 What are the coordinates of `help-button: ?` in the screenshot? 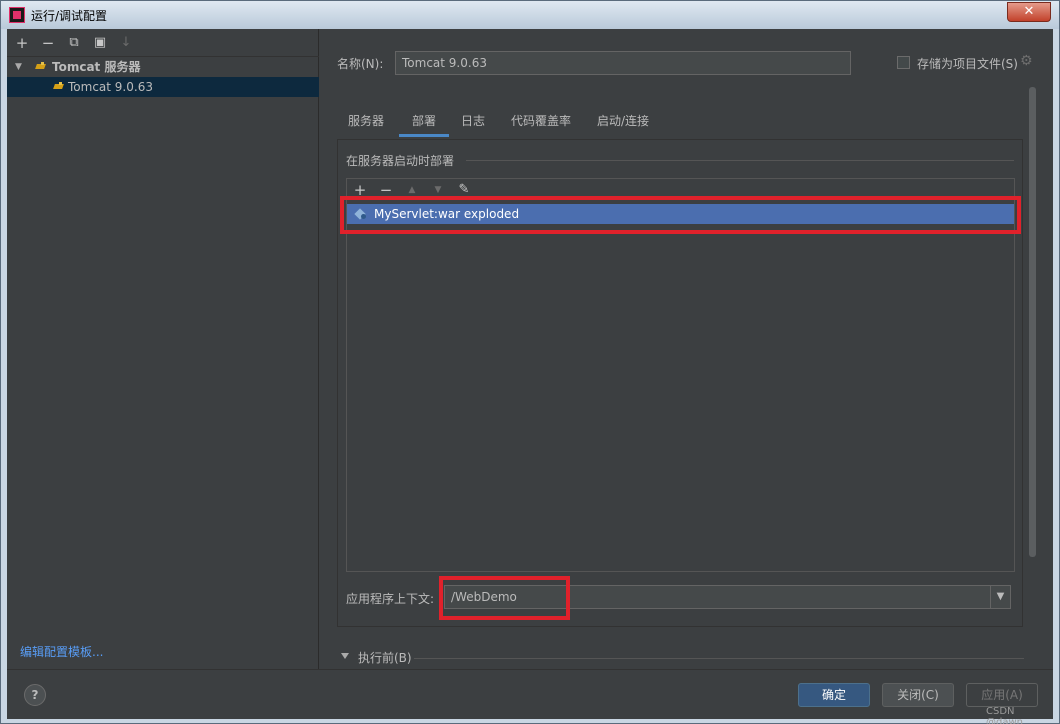 It's located at (35, 695).